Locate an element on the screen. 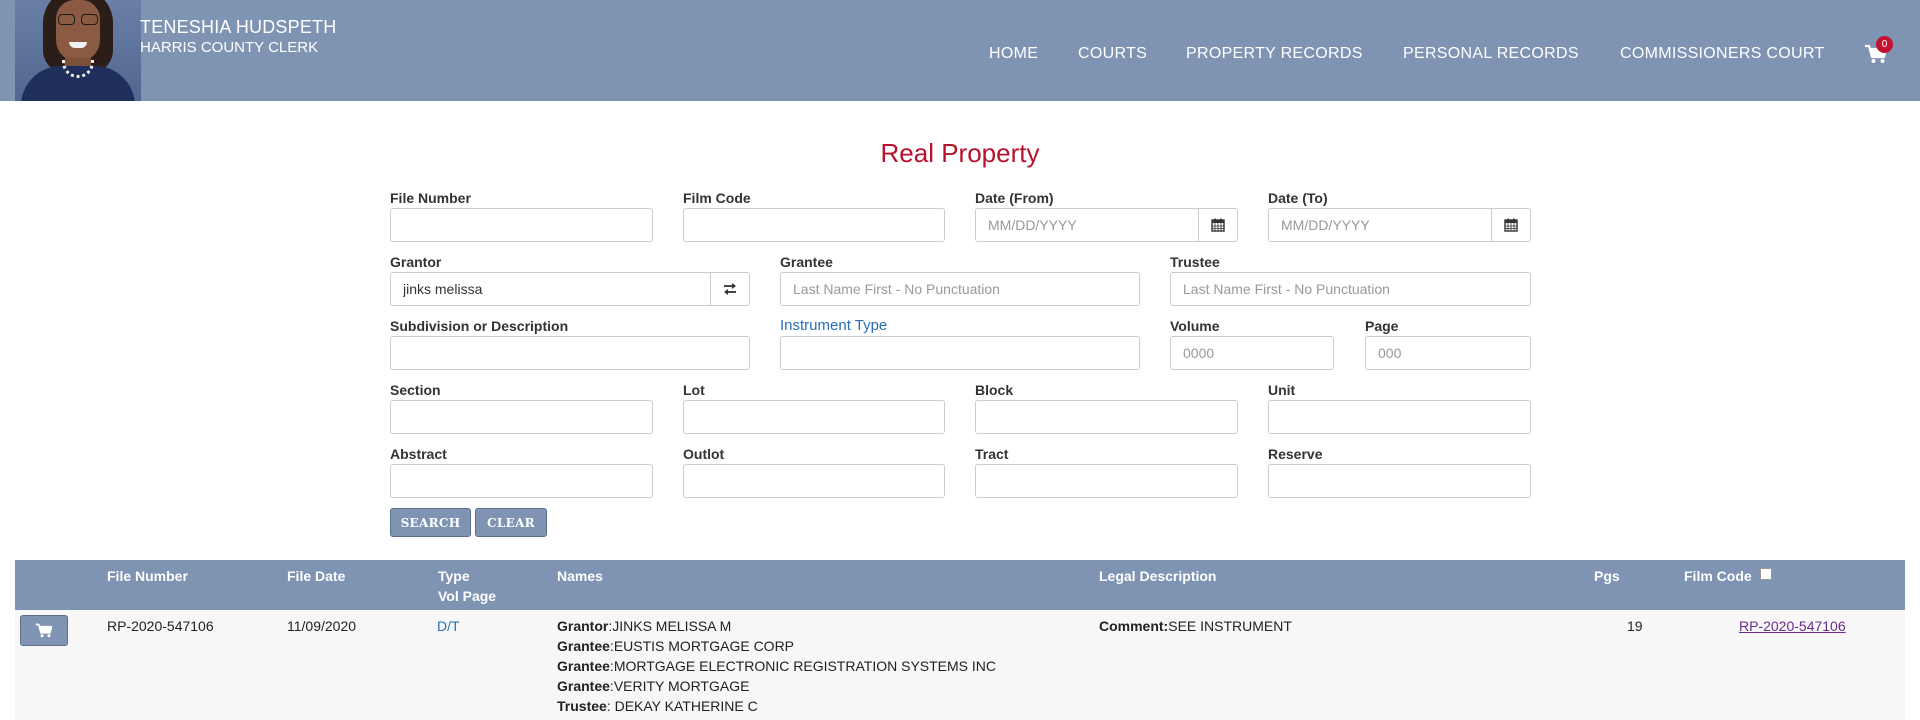 The width and height of the screenshot is (1920, 720). nav-home: HOME is located at coordinates (1013, 54).